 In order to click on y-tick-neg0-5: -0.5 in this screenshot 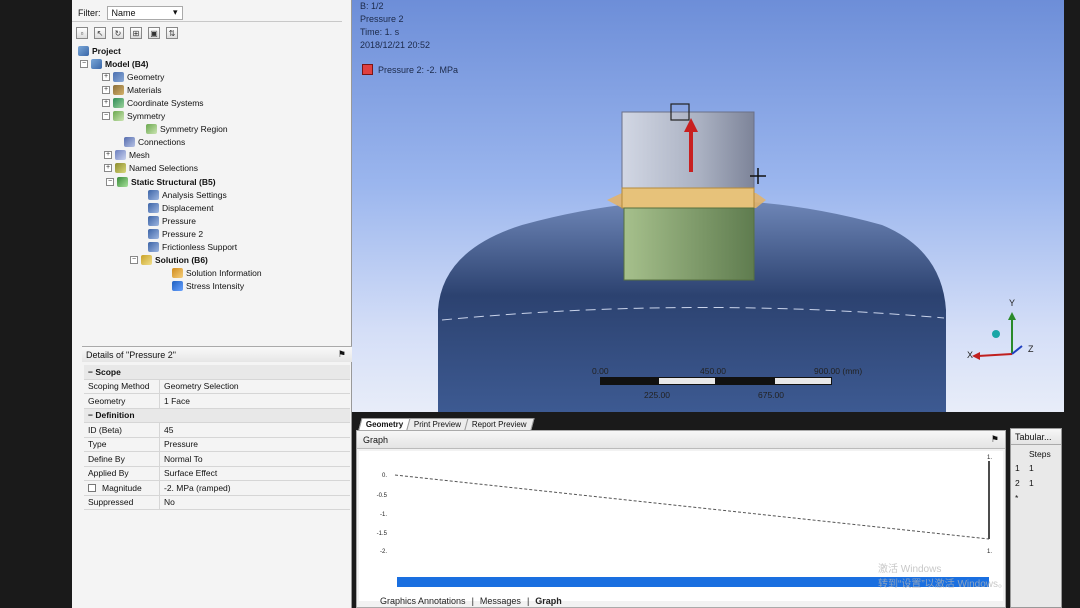, I will do `click(382, 496)`.